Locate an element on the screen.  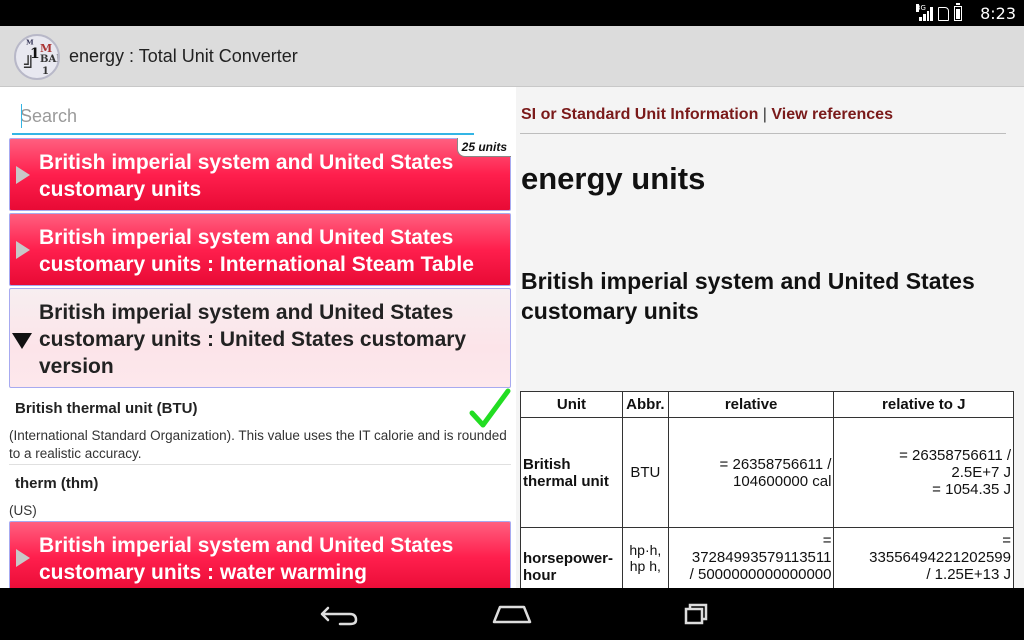
table-cell-abbr: hp·h, hp h, is located at coordinates (645, 557).